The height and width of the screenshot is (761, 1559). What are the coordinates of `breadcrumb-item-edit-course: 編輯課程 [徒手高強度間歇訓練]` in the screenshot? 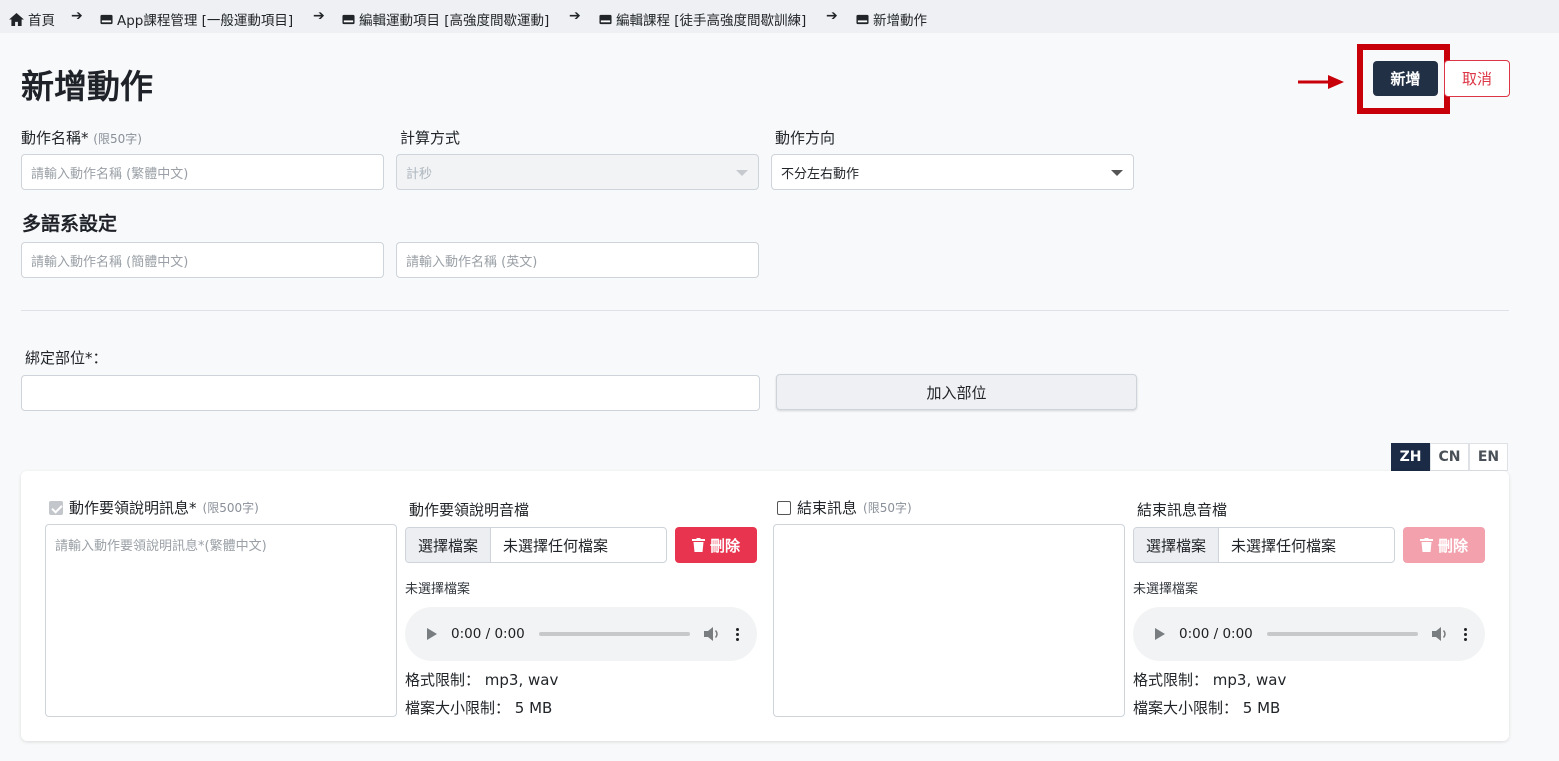 It's located at (702, 19).